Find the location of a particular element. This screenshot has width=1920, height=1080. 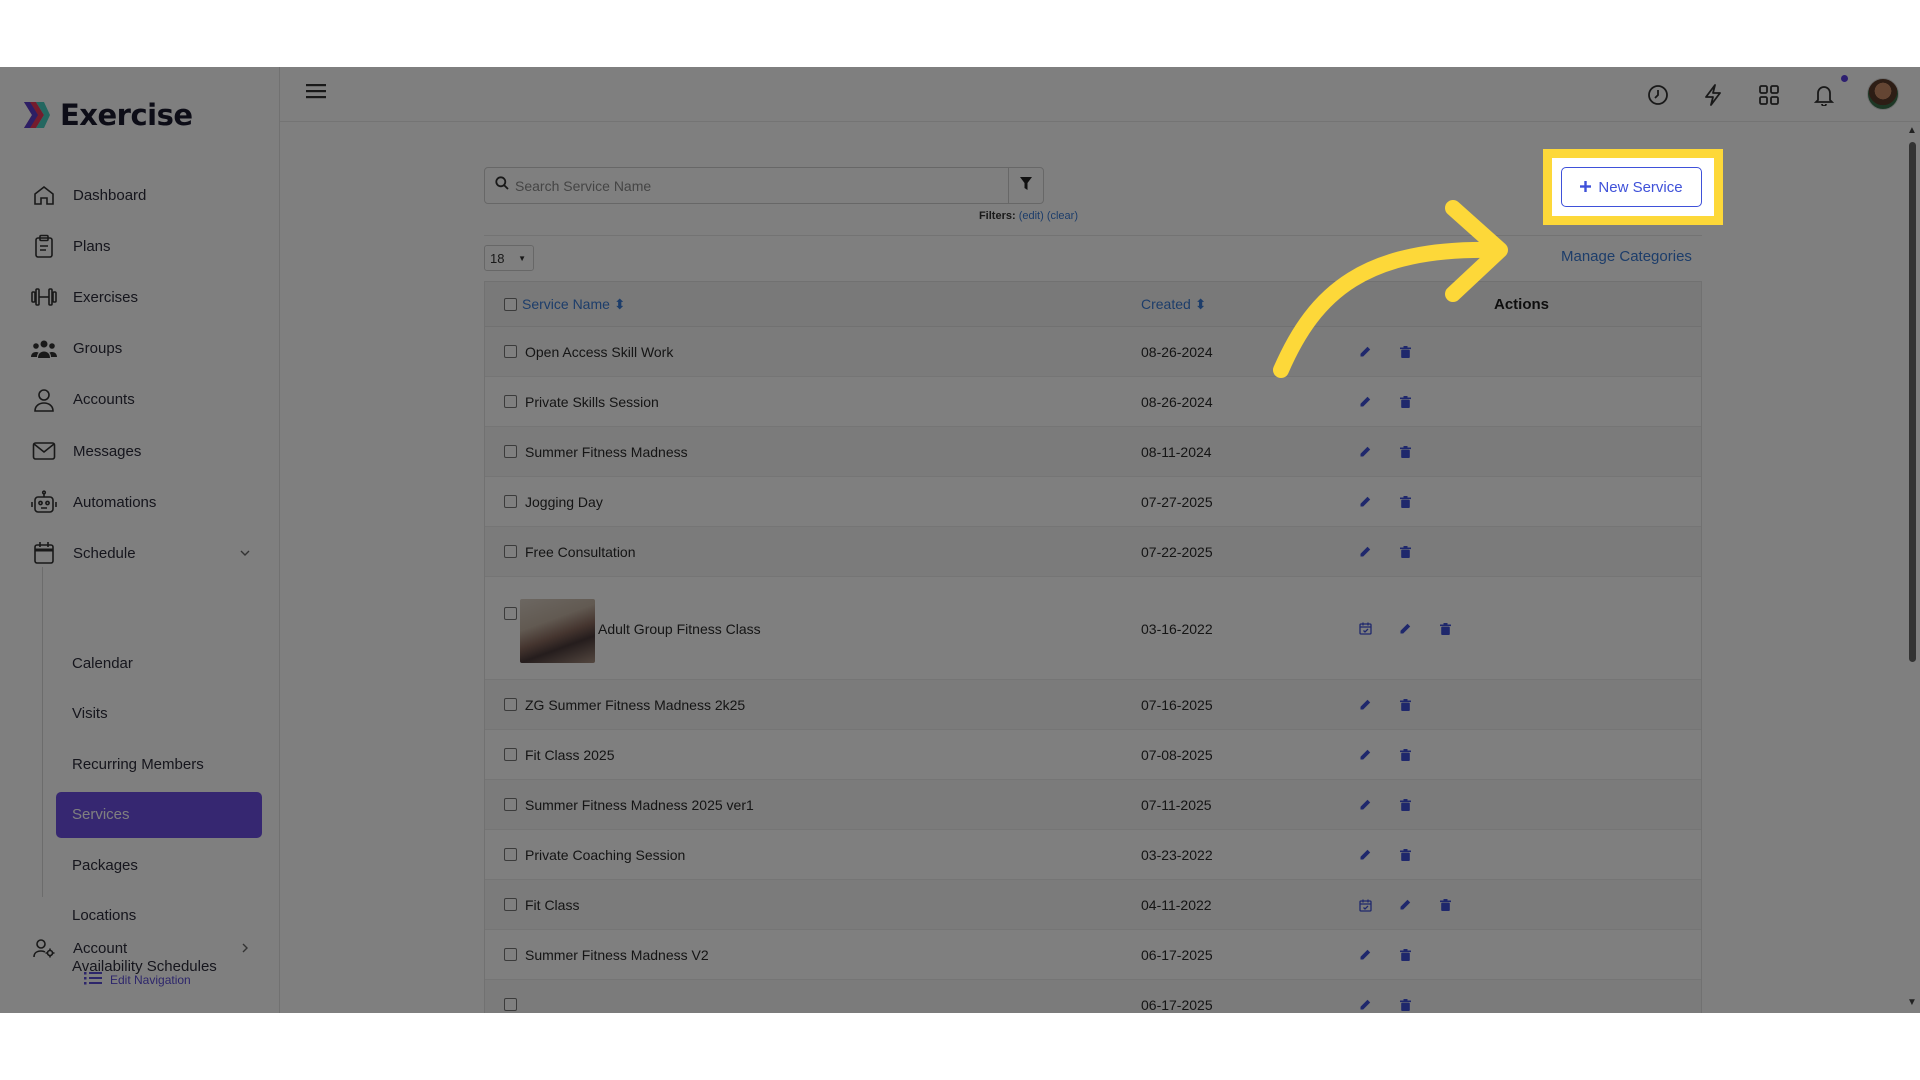

filter-button is located at coordinates (1025, 185).